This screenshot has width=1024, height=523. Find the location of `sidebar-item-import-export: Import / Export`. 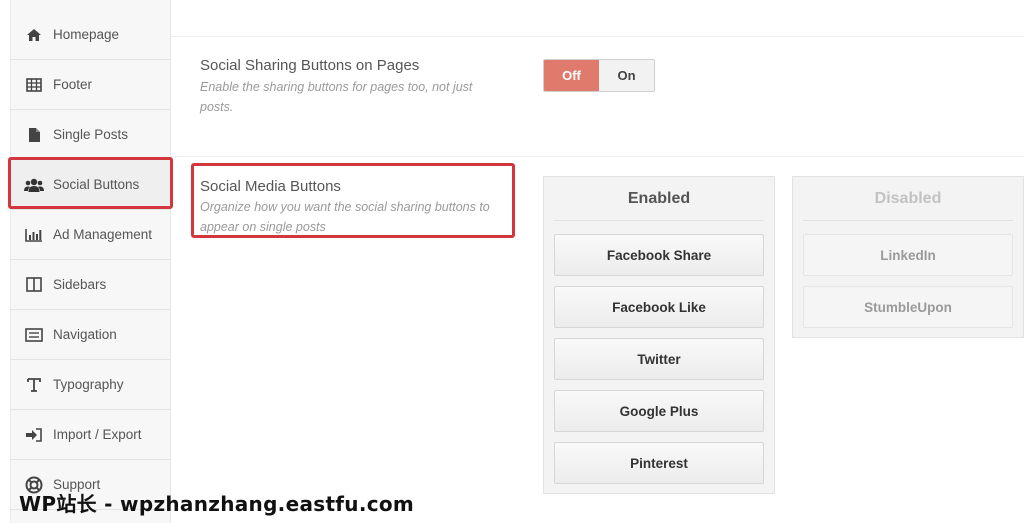

sidebar-item-import-export: Import / Export is located at coordinates (91, 435).